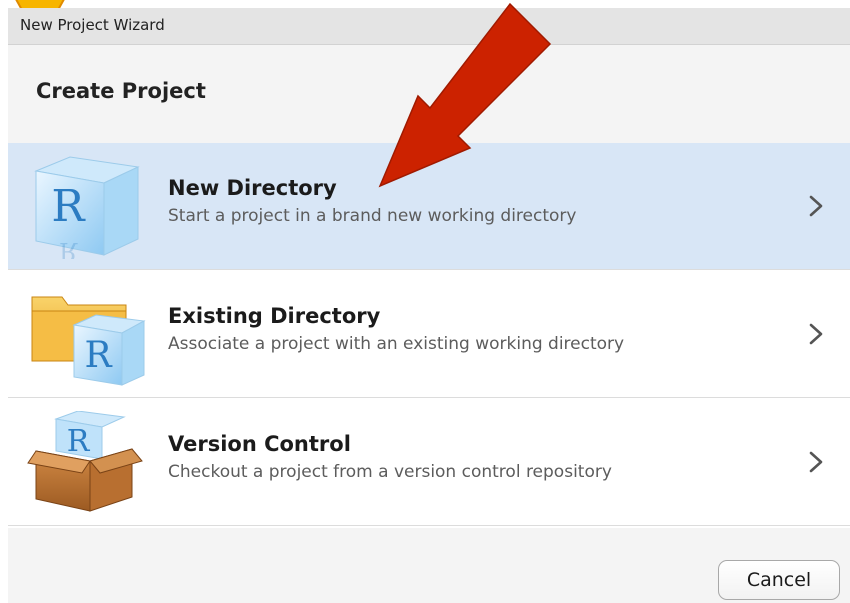 This screenshot has height=603, width=850. Describe the element at coordinates (259, 444) in the screenshot. I see `option-title: Version Control` at that location.